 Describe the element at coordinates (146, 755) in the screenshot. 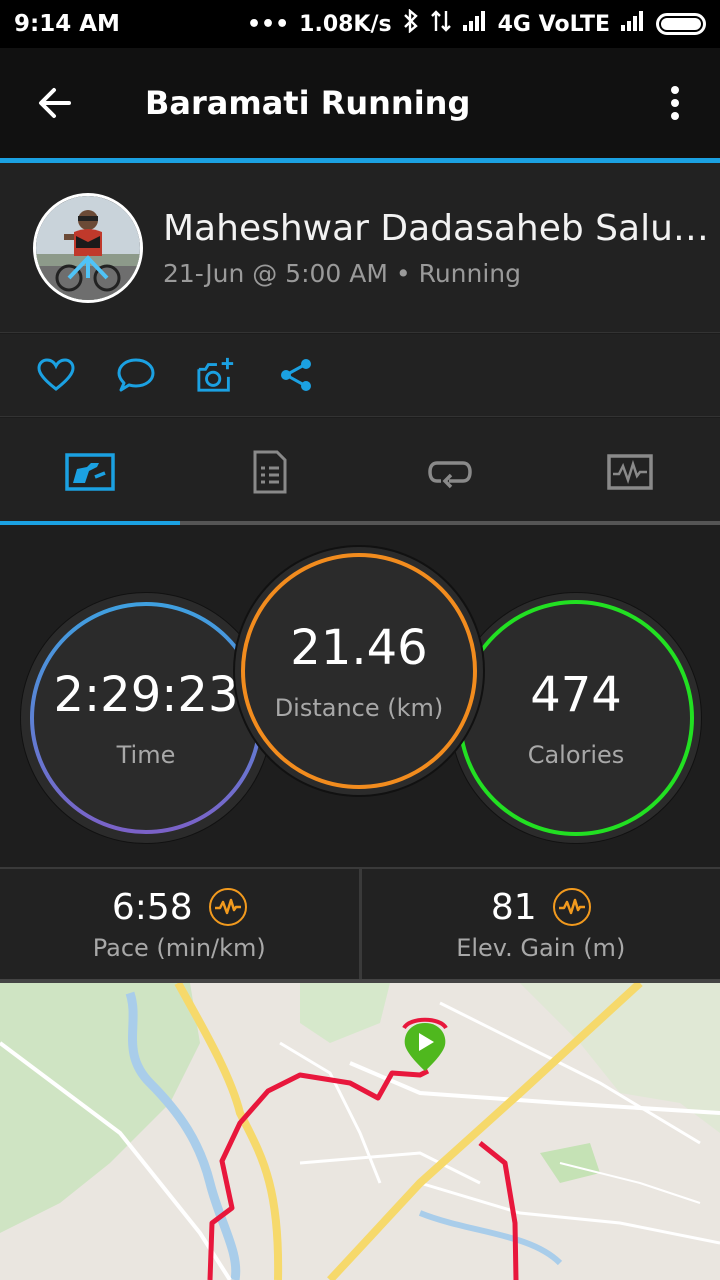

I see `time-label: Time` at that location.